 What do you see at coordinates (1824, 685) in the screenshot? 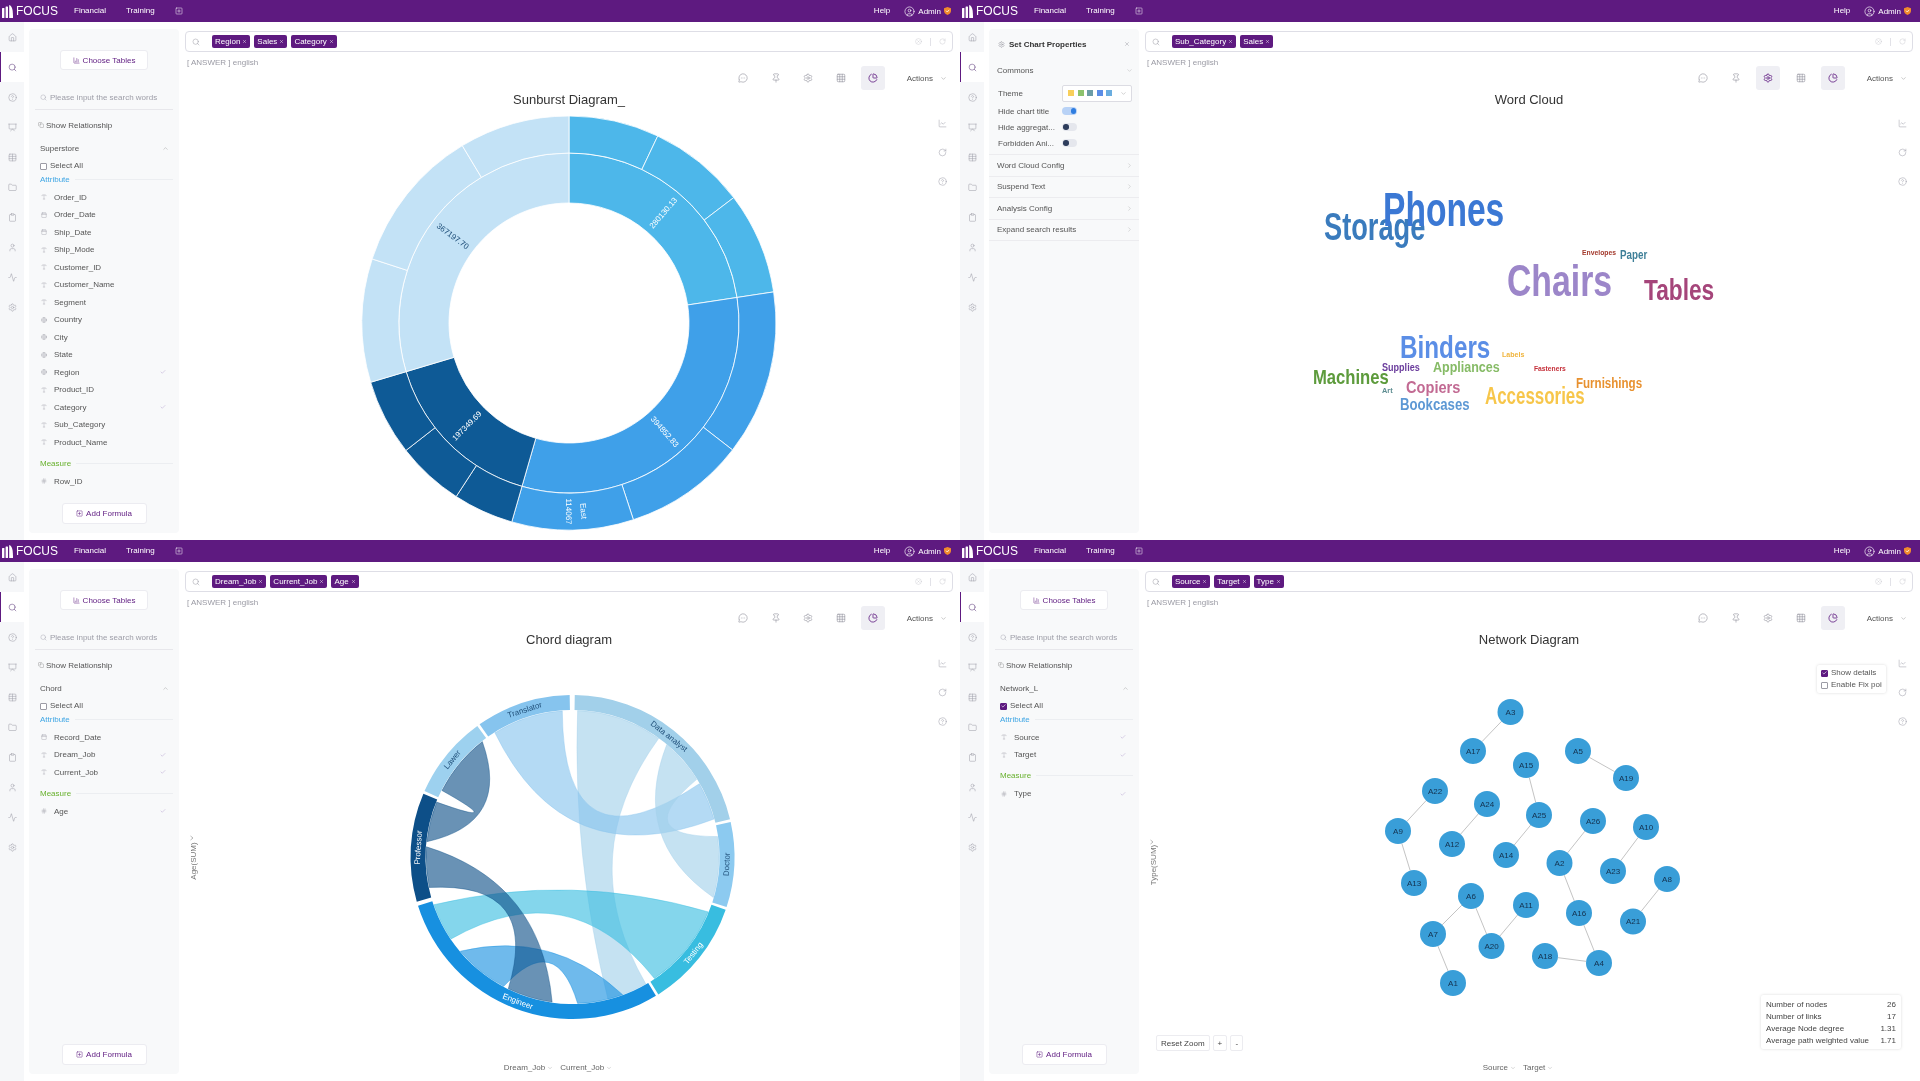
I see `option-checkbox` at bounding box center [1824, 685].